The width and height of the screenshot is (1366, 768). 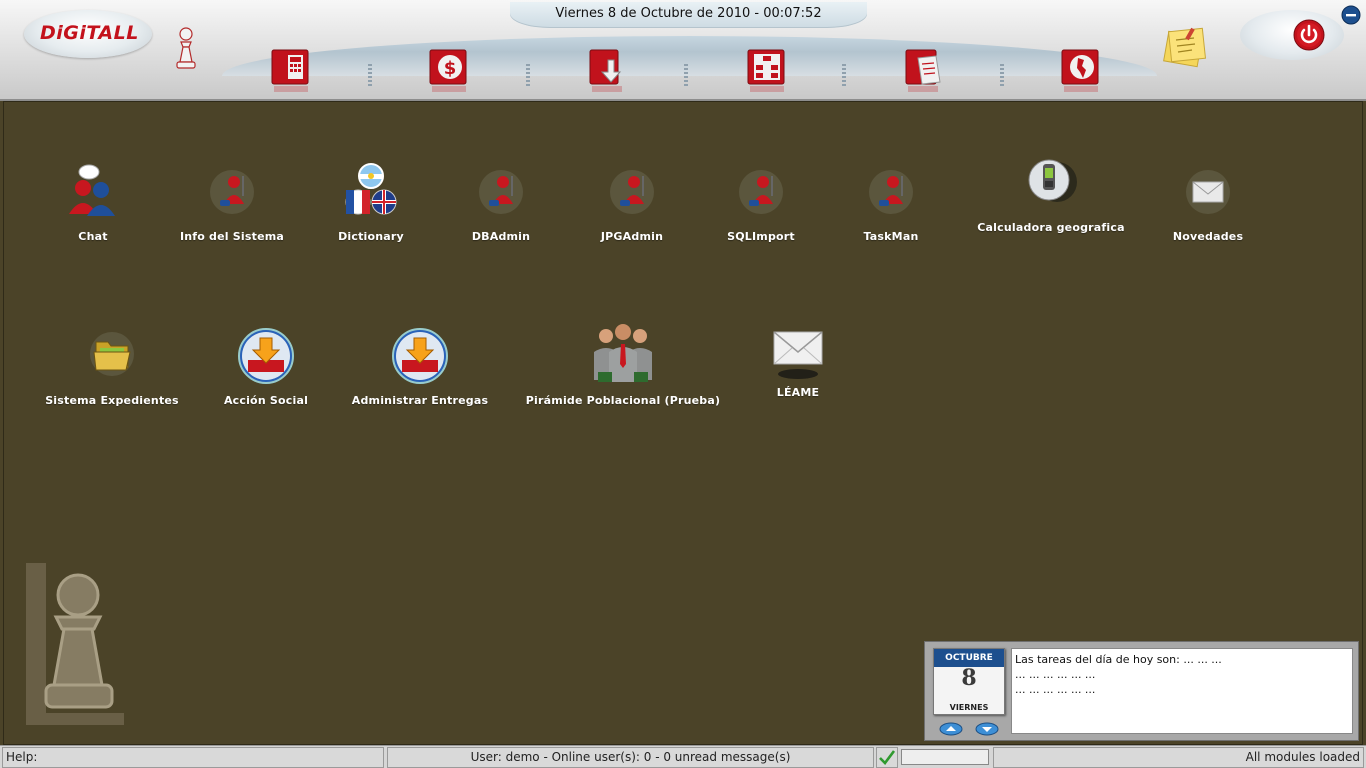 I want to click on desktop-icon-sistema-expedientes: Sistema Expedientes, so click(x=112, y=365).